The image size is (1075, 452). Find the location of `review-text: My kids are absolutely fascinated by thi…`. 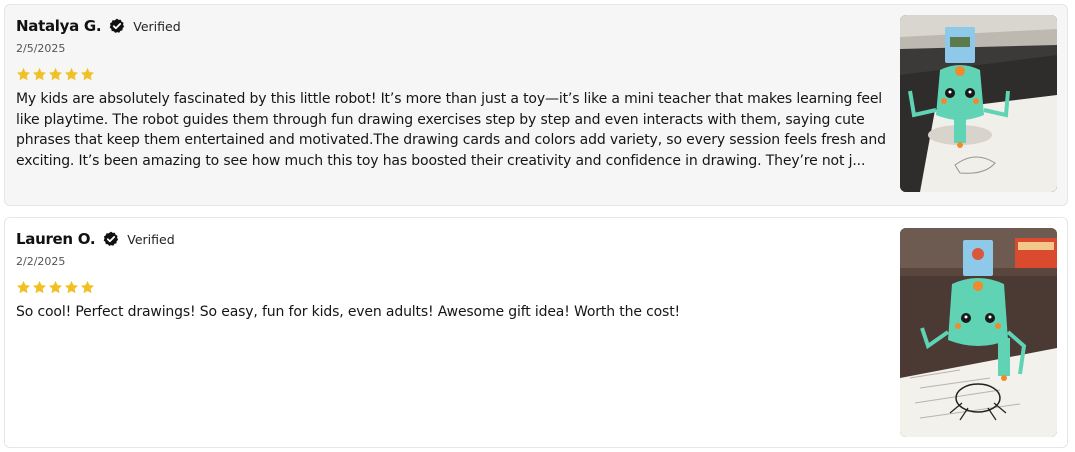

review-text: My kids are absolutely fascinated by thi… is located at coordinates (451, 130).